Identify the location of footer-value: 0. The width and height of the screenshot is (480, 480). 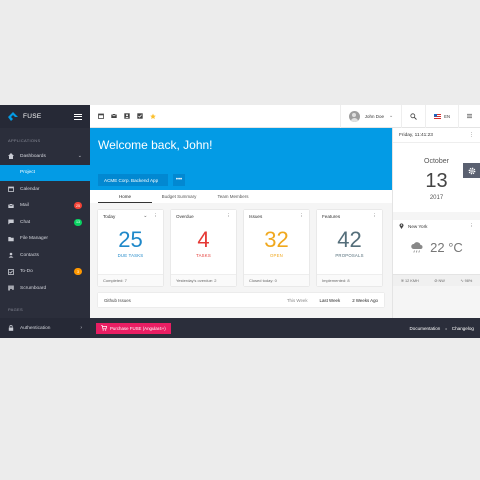
(275, 280).